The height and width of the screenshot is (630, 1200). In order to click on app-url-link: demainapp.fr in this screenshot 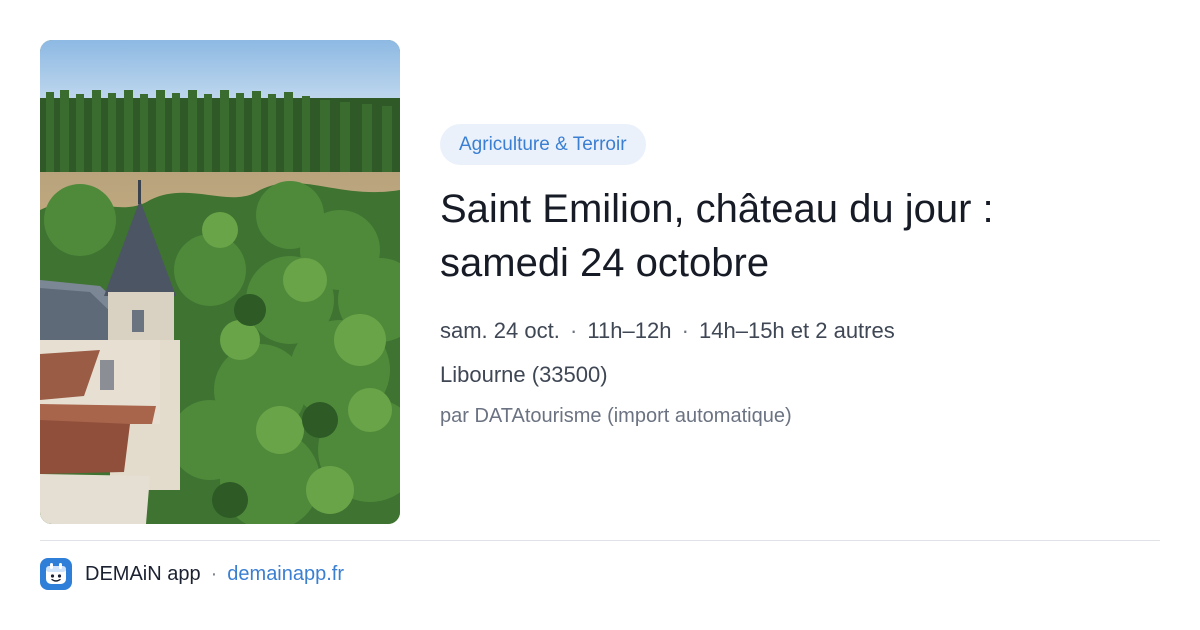, I will do `click(285, 574)`.